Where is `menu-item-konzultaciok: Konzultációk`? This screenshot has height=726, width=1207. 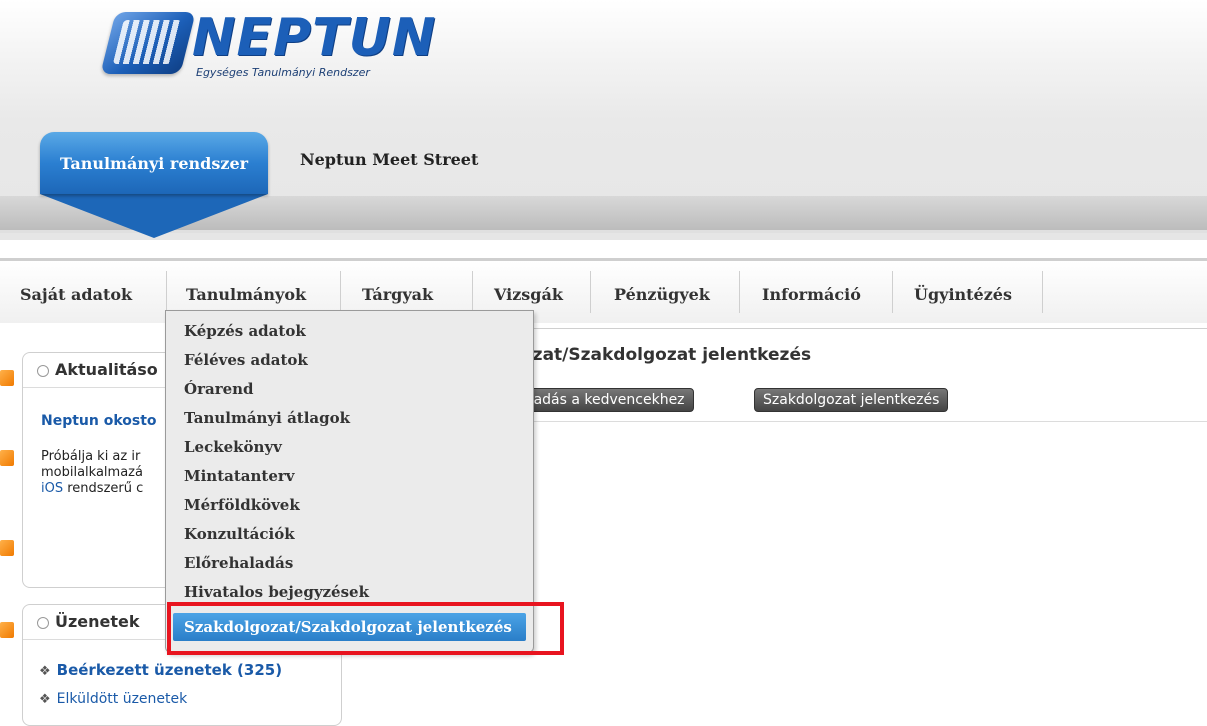 menu-item-konzultaciok: Konzultációk is located at coordinates (239, 534).